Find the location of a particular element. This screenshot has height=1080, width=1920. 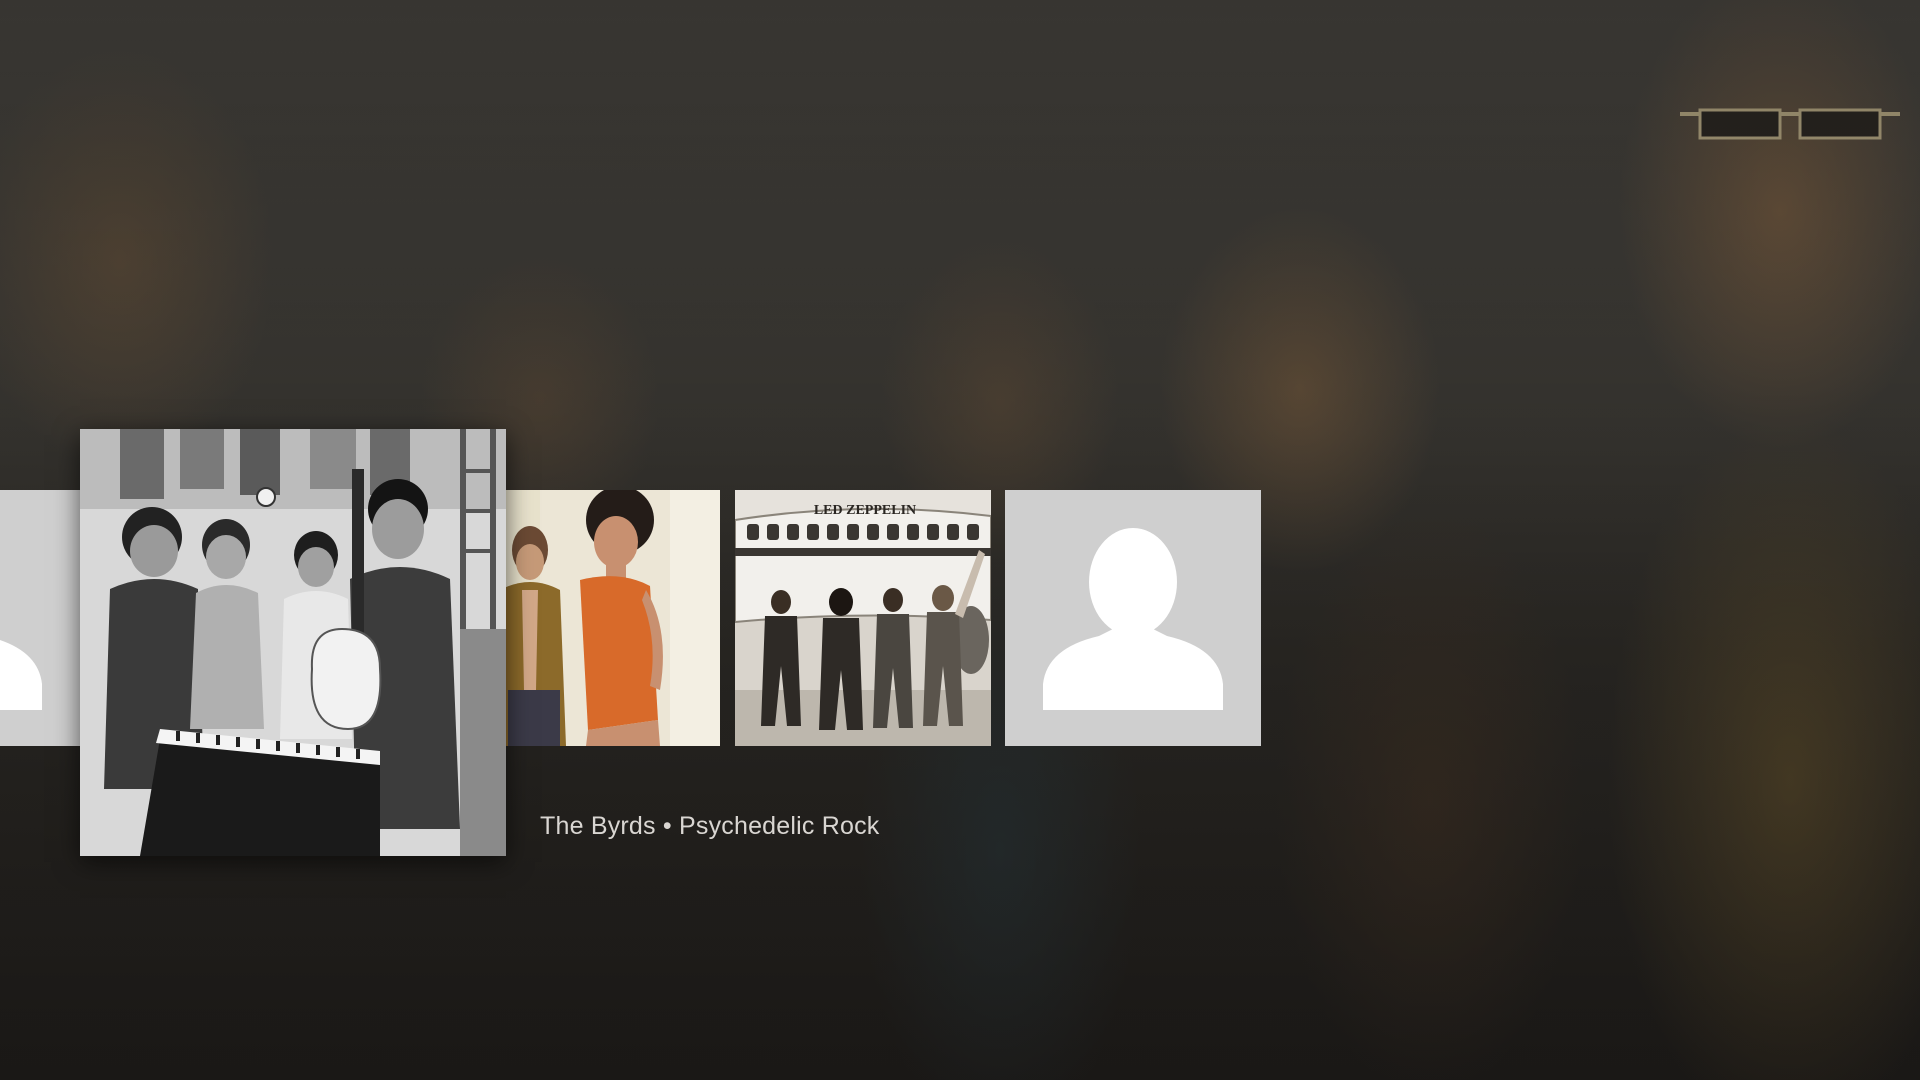

artist-genre-caption: The Byrds • Psychedelic Rock is located at coordinates (710, 826).